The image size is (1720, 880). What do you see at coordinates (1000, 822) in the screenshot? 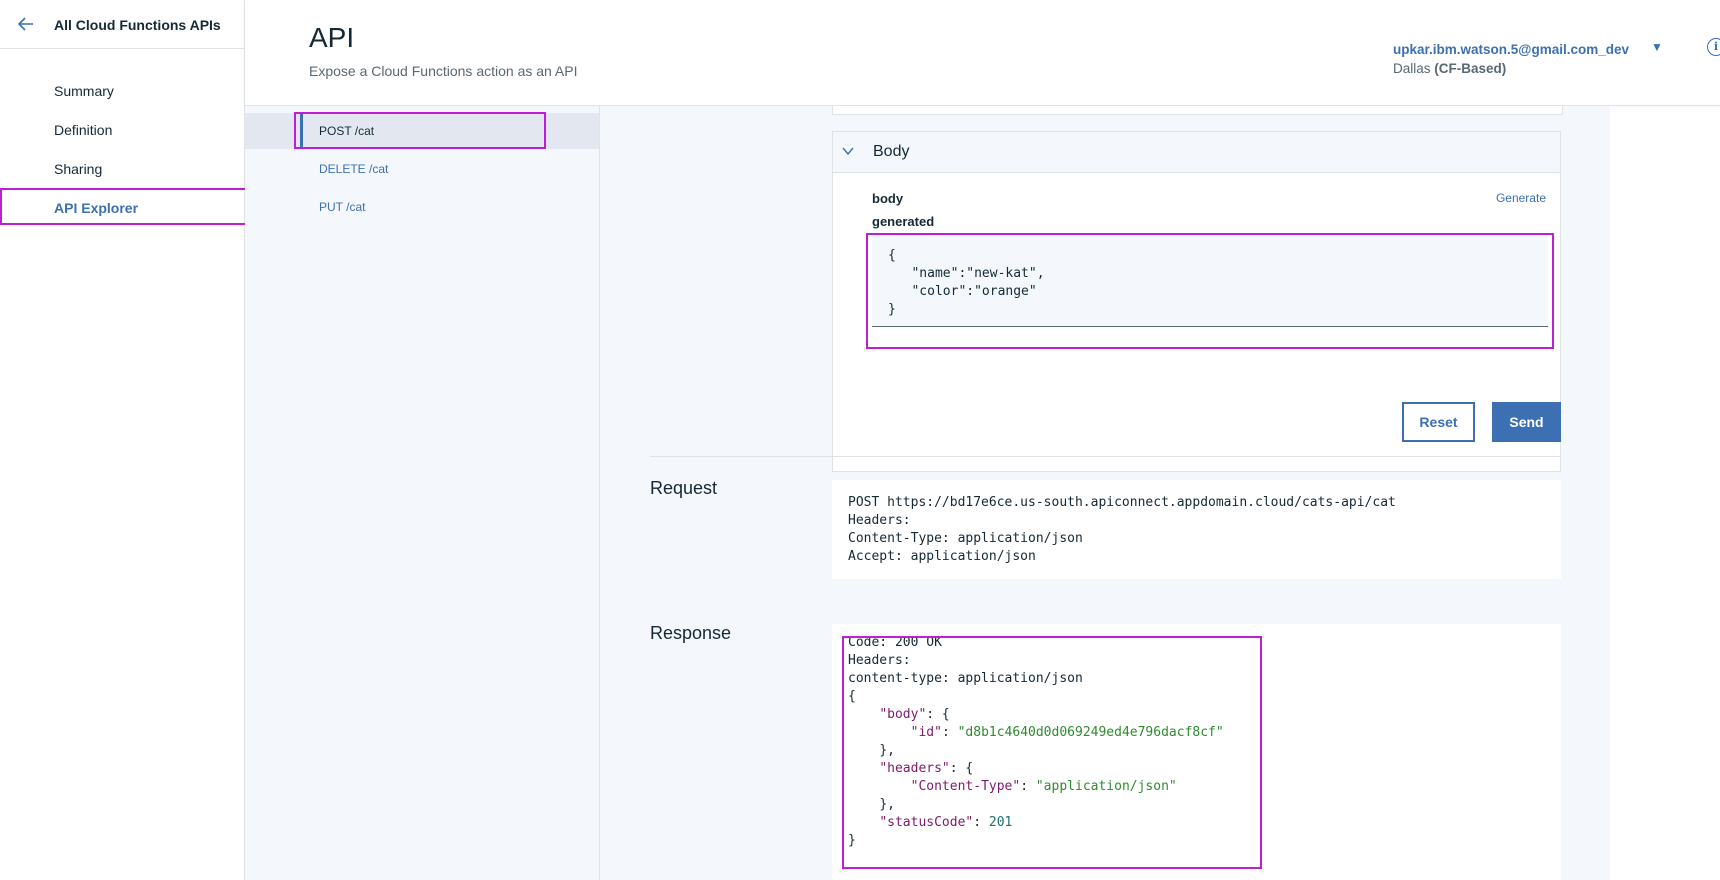
I see `json-number: 201` at bounding box center [1000, 822].